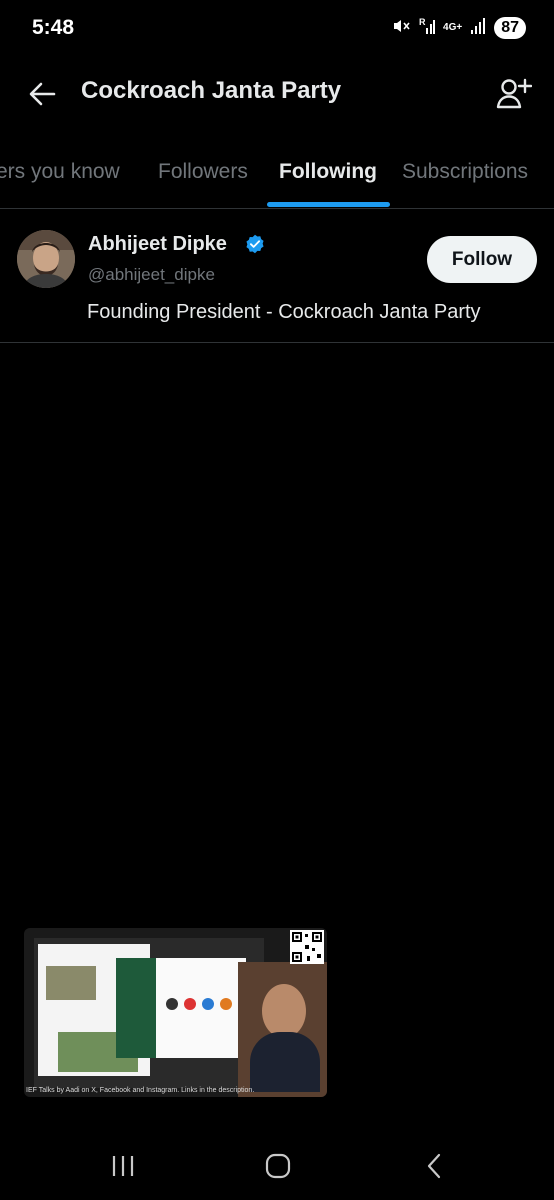 Image resolution: width=554 pixels, height=1200 pixels. I want to click on arrow-left-icon, so click(42, 94).